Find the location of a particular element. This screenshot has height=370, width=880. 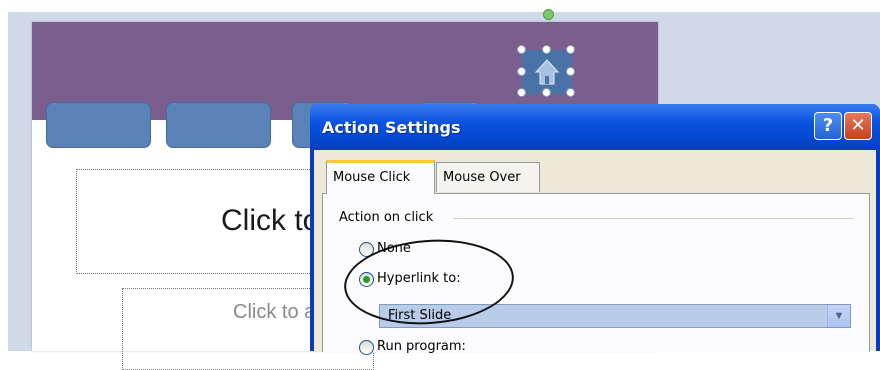

radio-selected-dot is located at coordinates (366, 279).